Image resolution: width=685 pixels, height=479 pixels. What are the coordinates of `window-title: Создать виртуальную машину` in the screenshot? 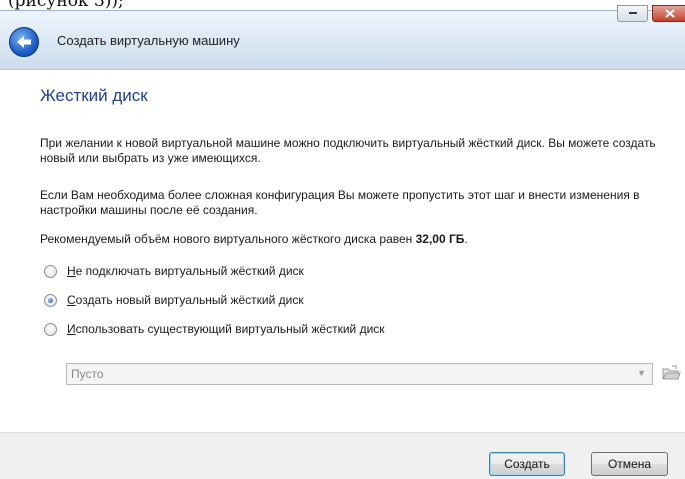 It's located at (148, 40).